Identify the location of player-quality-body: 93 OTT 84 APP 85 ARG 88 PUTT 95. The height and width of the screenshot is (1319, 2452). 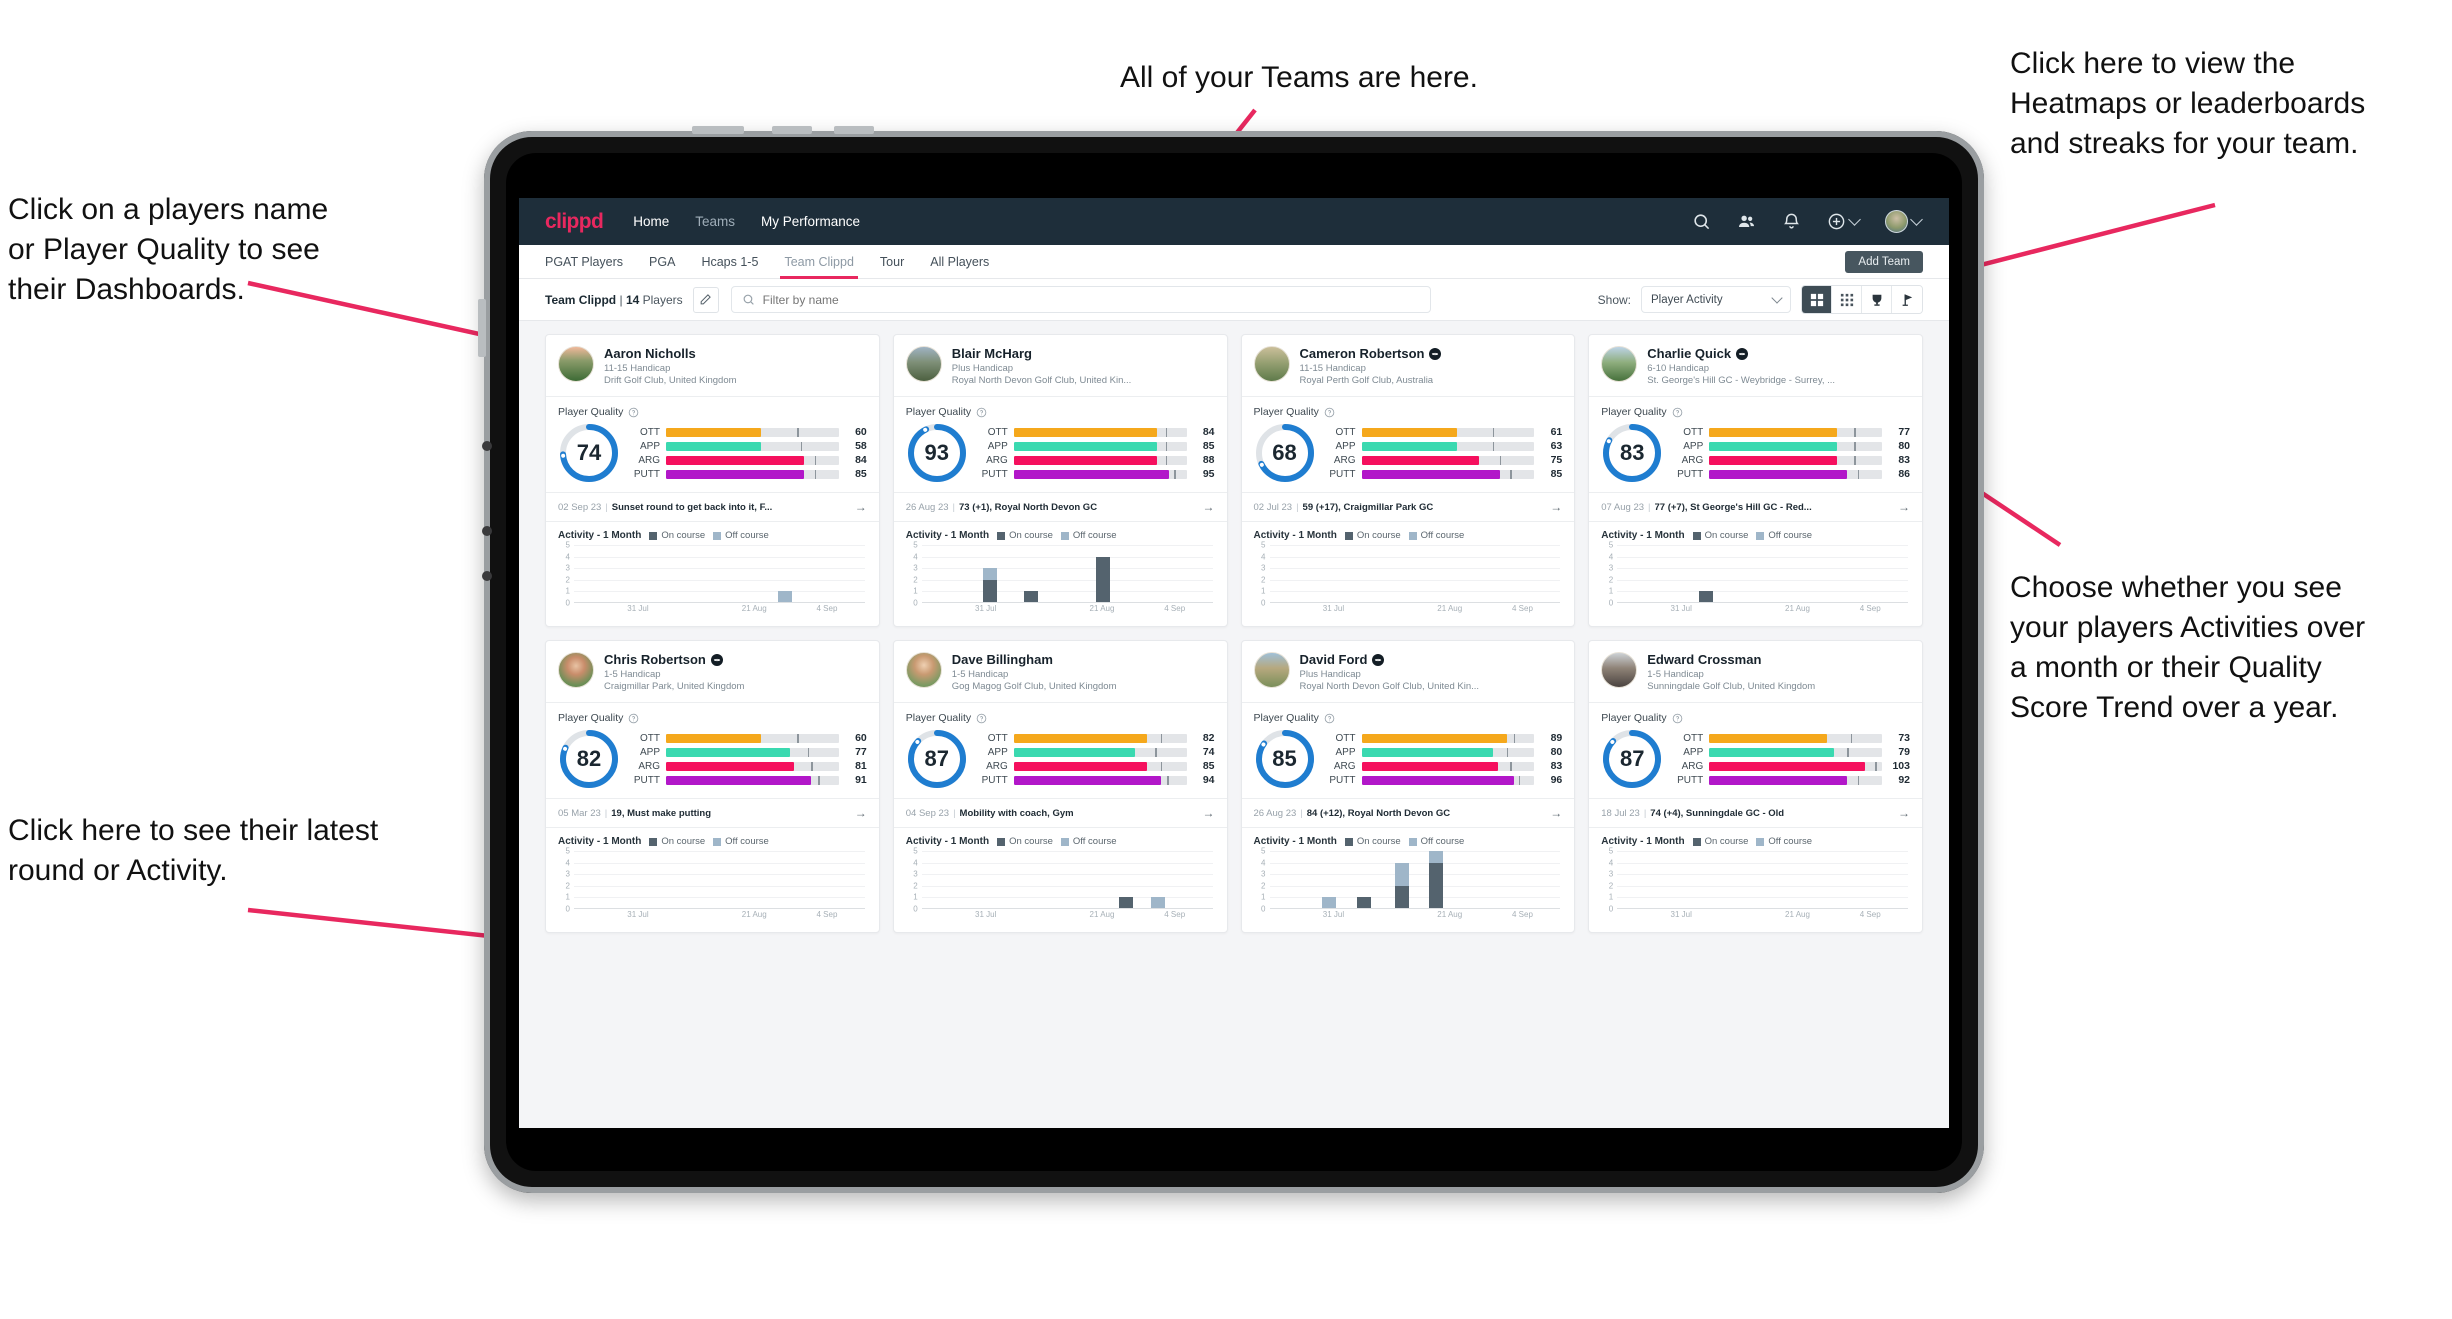
(1060, 453).